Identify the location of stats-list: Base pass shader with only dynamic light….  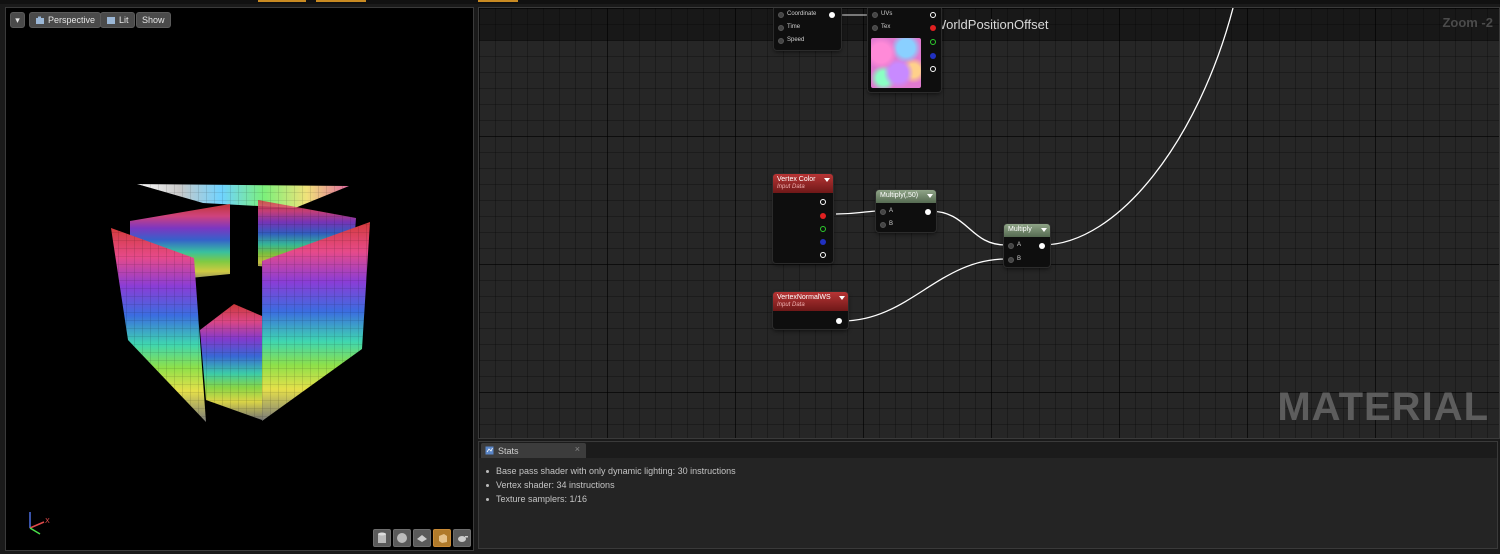
(611, 485).